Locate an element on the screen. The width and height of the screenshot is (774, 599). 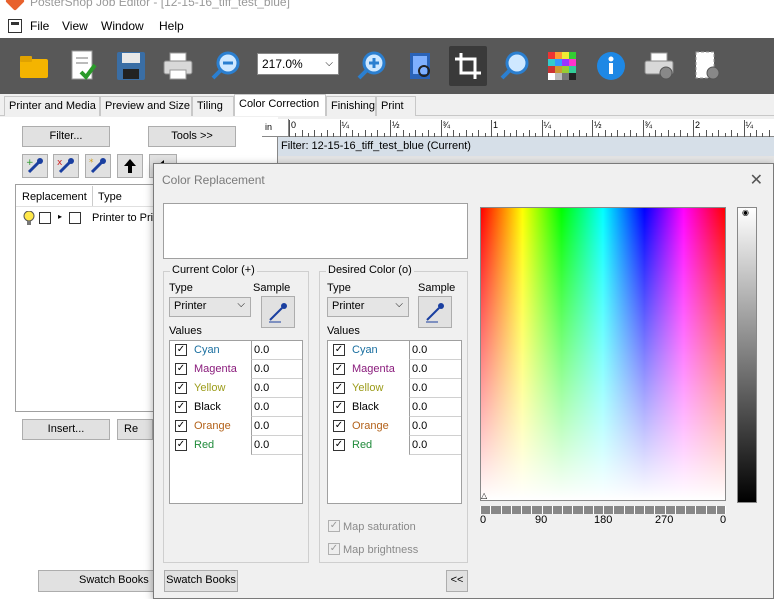
brightness-handle-icon: ◉ is located at coordinates (745, 212).